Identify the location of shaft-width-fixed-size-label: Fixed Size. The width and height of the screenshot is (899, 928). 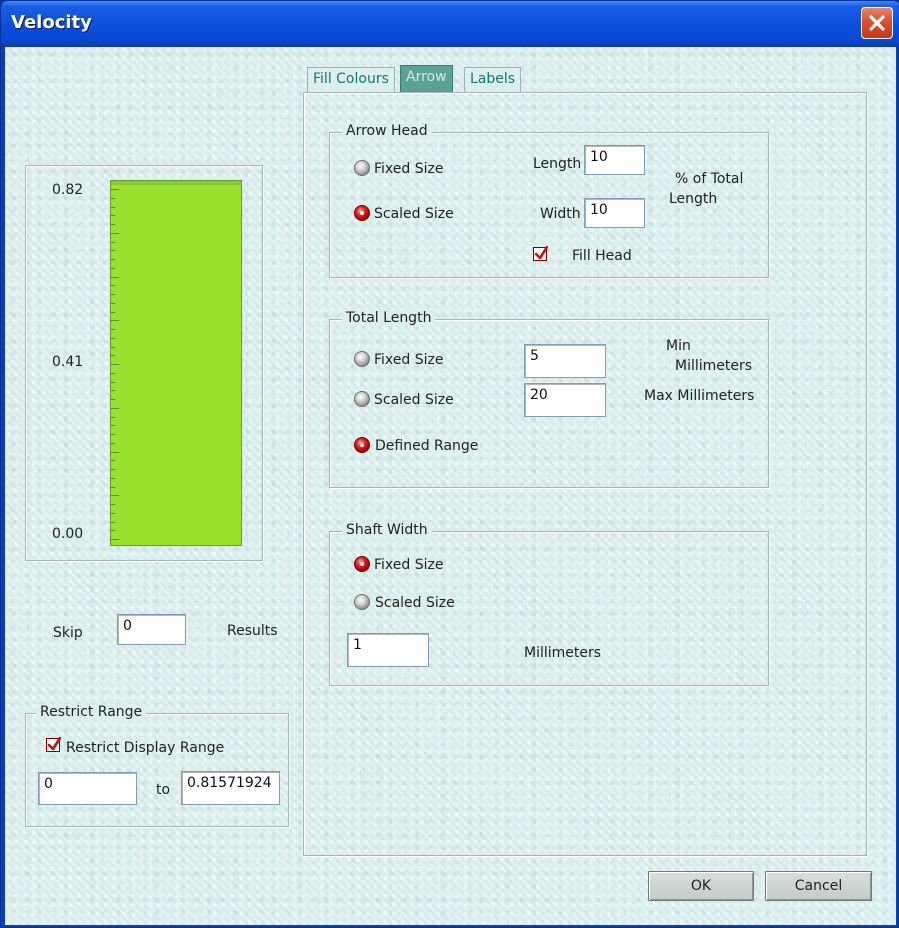
(409, 565).